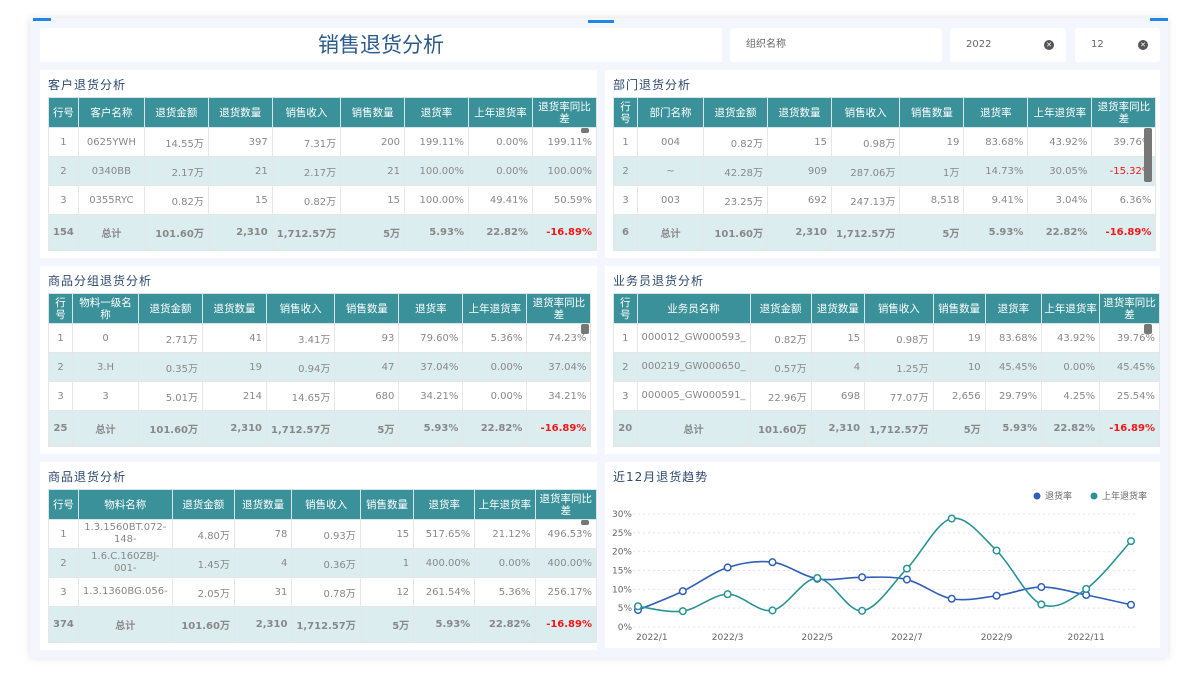 The height and width of the screenshot is (675, 1200). What do you see at coordinates (1124, 496) in the screenshot?
I see `legend-label: 上年退货率` at bounding box center [1124, 496].